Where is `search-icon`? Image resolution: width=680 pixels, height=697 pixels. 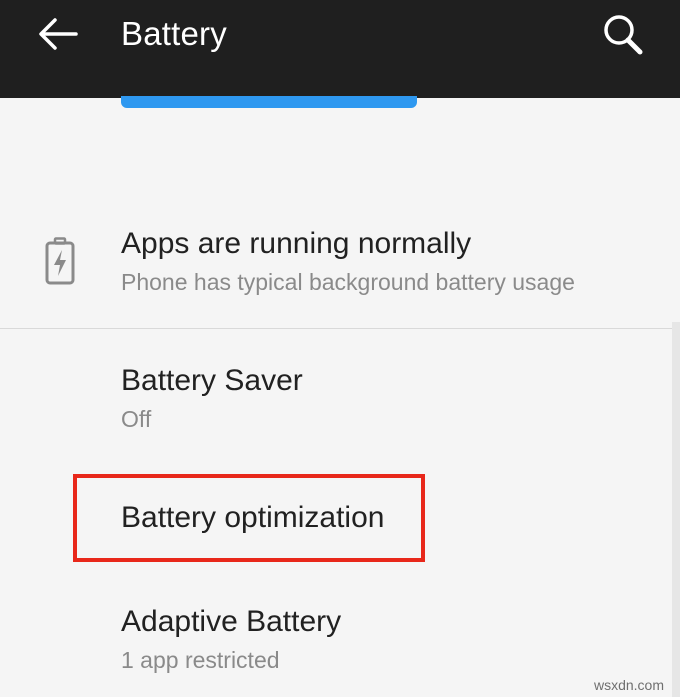
search-icon is located at coordinates (623, 35).